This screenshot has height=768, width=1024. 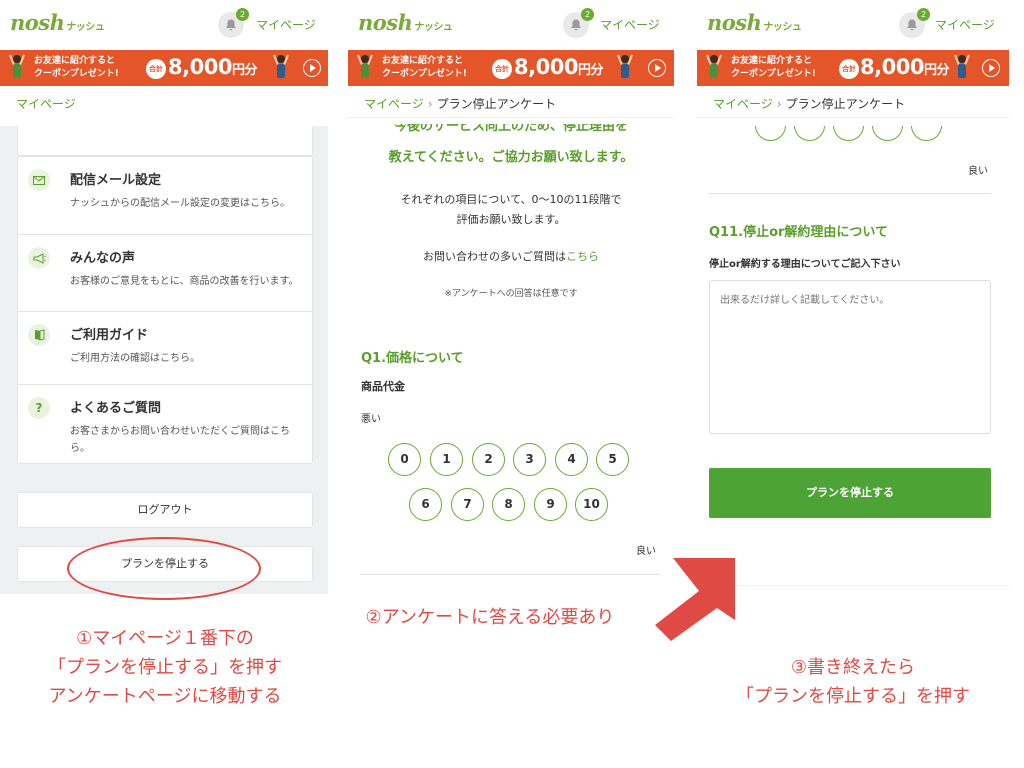 What do you see at coordinates (582, 256) in the screenshot?
I see `faq-link: こちら` at bounding box center [582, 256].